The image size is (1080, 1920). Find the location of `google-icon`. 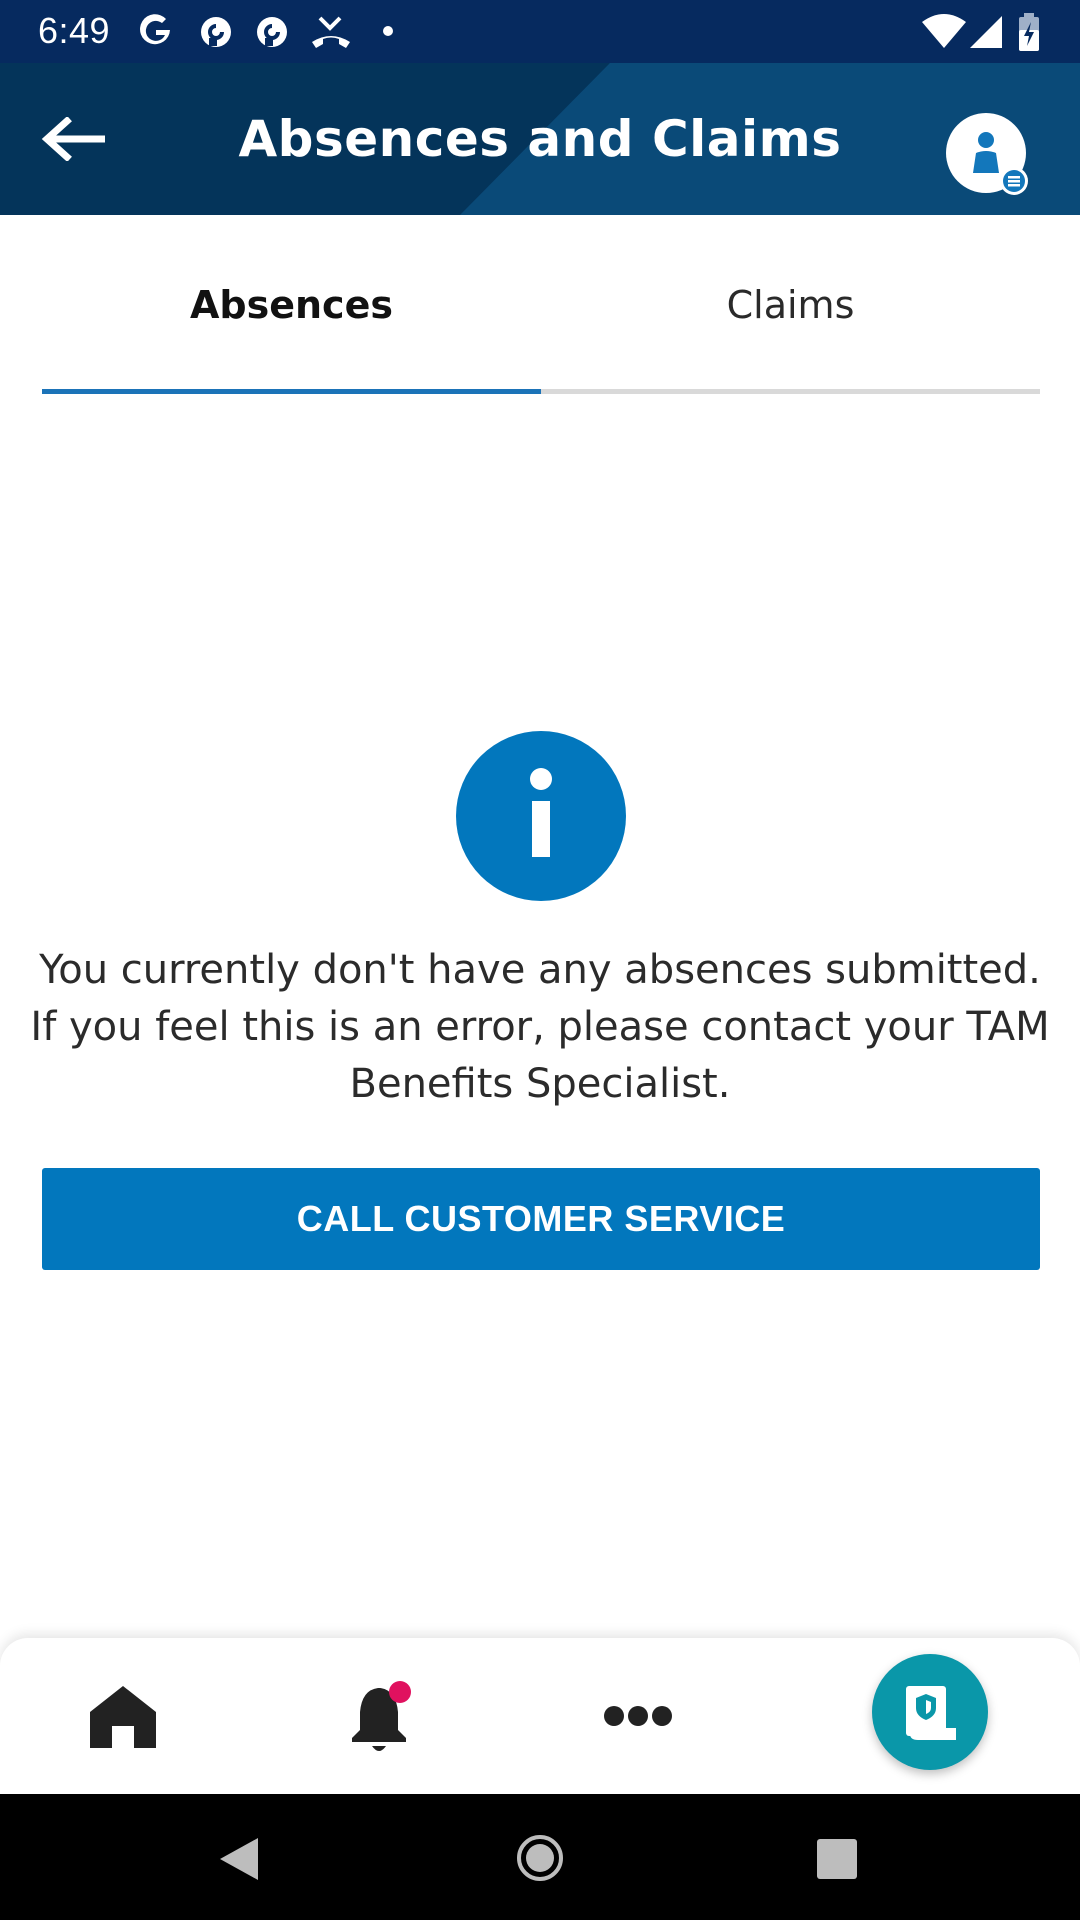

google-icon is located at coordinates (155, 29).